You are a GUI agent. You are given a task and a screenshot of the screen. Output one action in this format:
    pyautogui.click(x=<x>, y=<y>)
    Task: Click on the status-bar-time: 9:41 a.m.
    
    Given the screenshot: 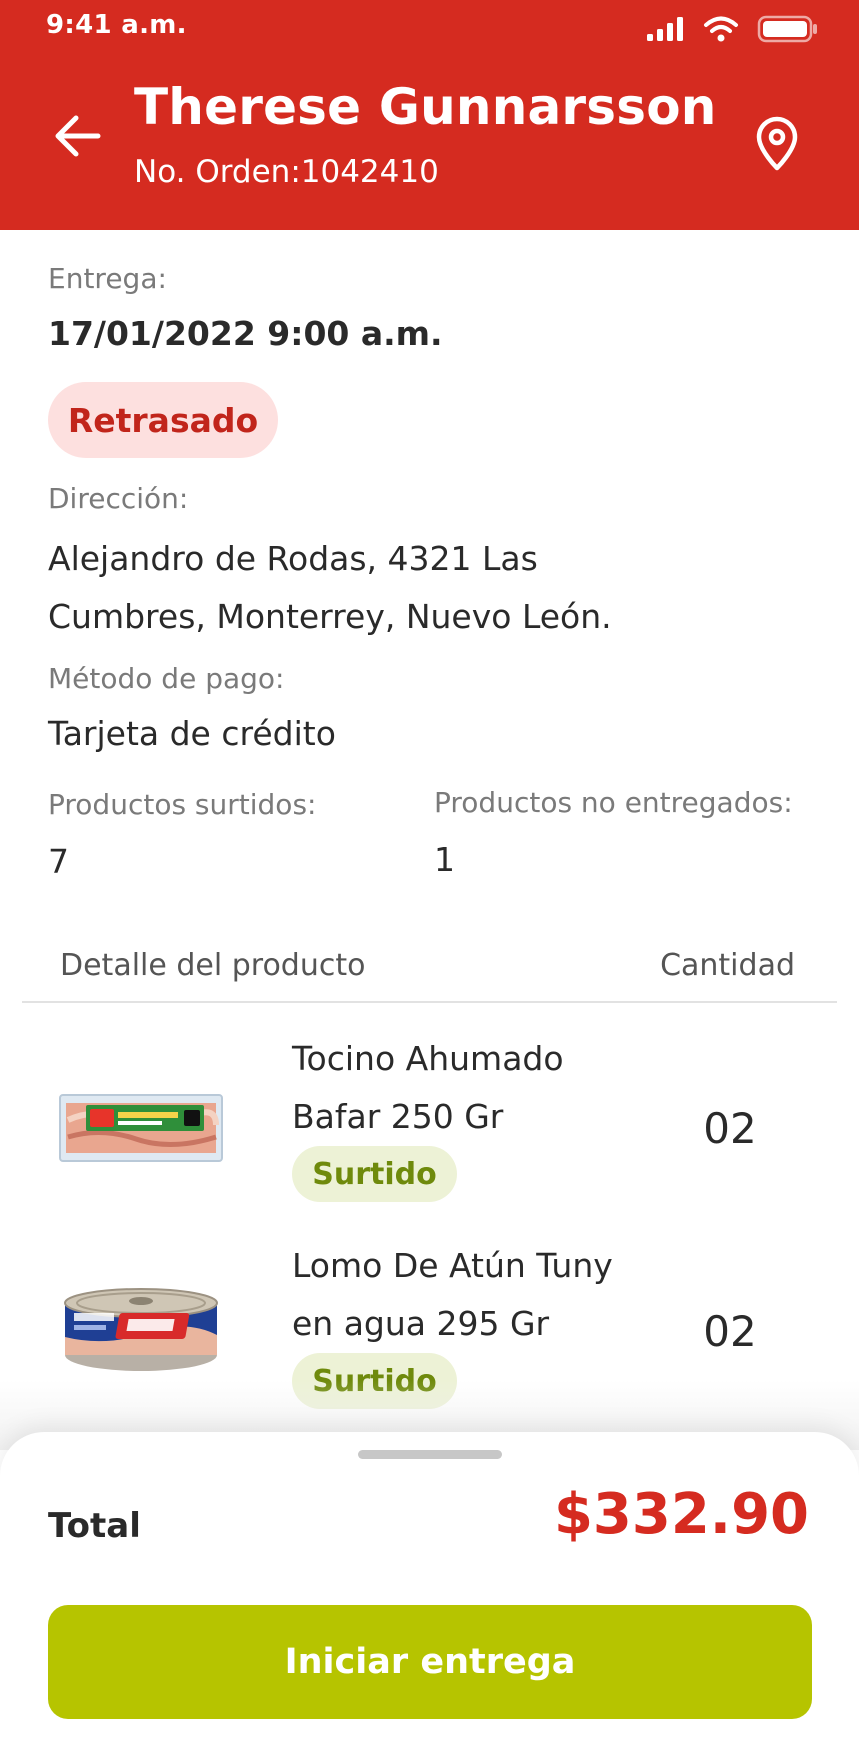 What is the action you would take?
    pyautogui.click(x=116, y=25)
    